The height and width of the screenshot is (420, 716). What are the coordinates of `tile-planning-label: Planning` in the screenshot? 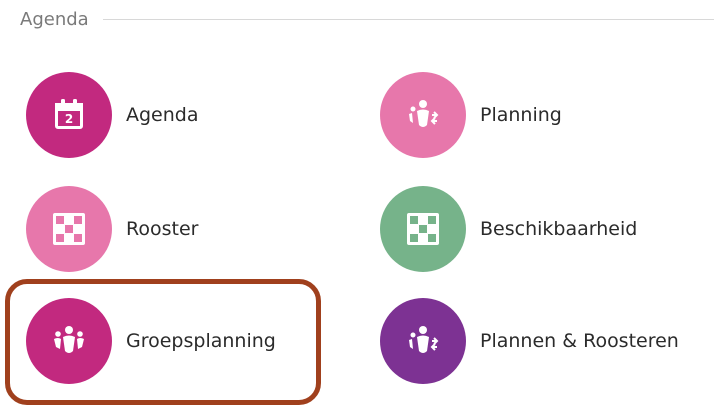 It's located at (521, 115).